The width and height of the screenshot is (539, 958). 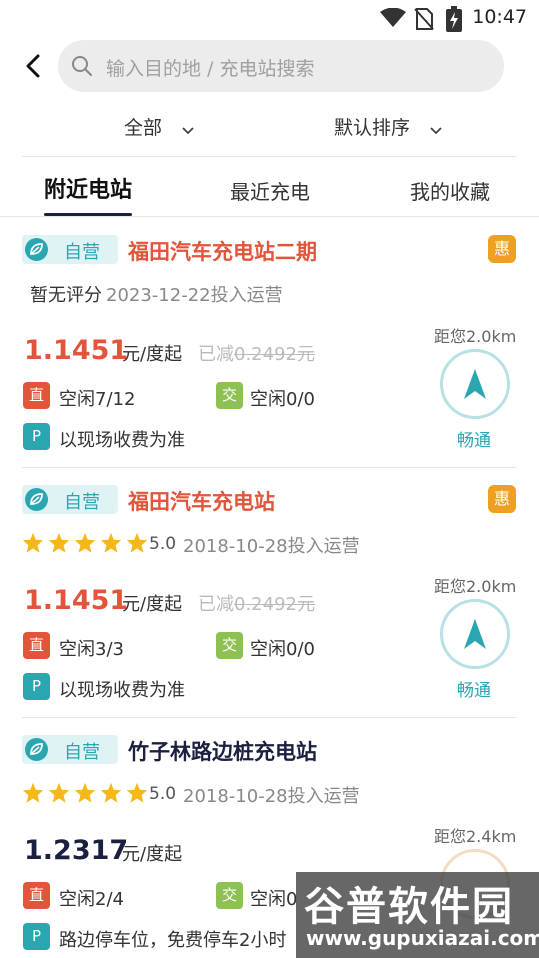 I want to click on tab-recent-charging: 最近充电, so click(x=270, y=190).